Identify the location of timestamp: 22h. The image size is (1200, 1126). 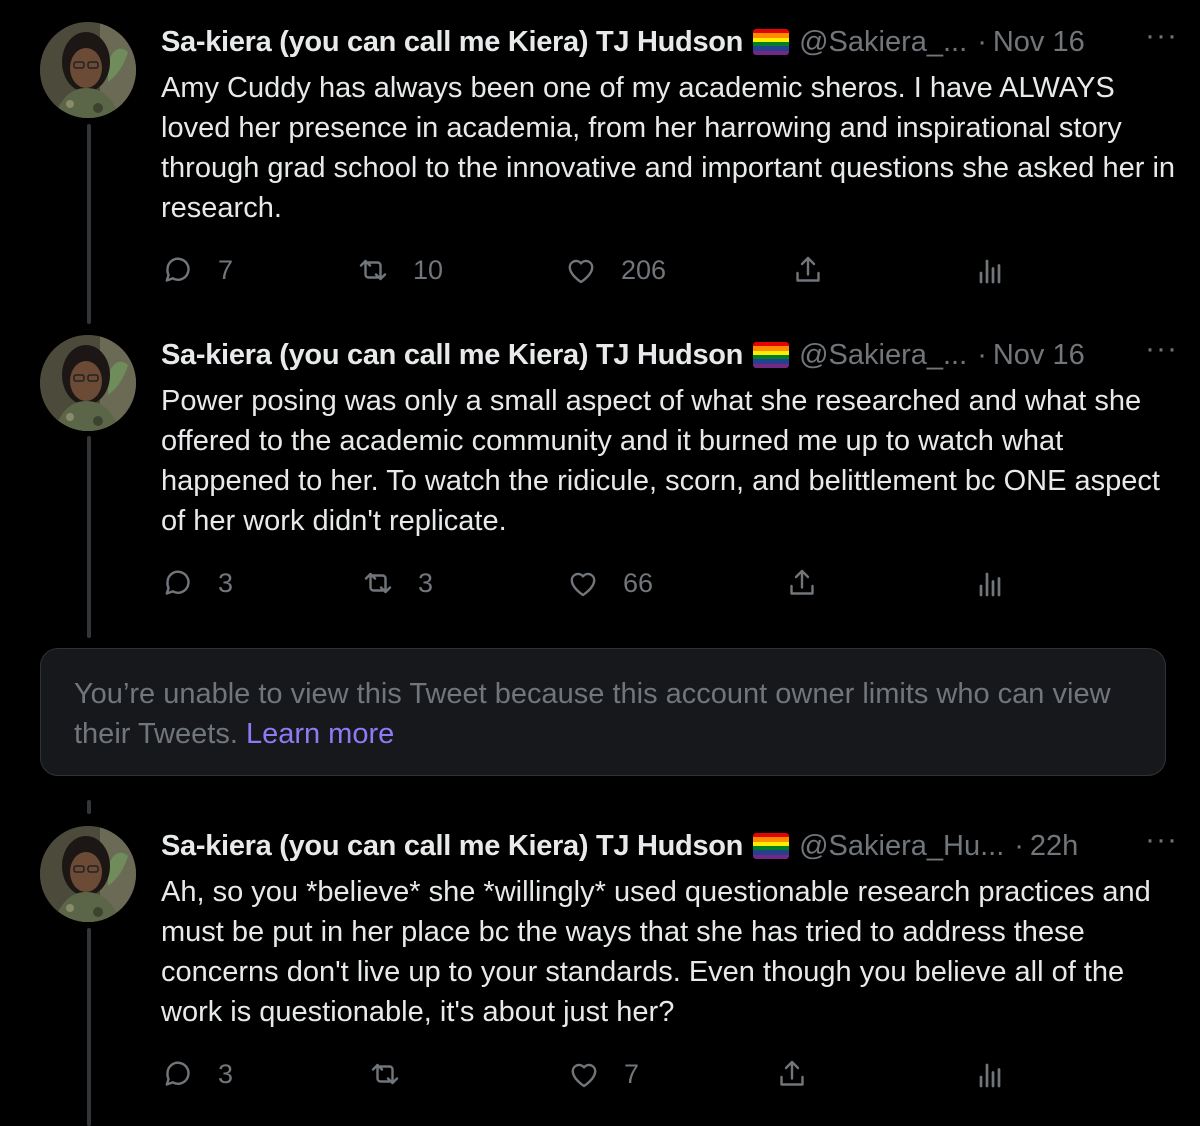
(1054, 846).